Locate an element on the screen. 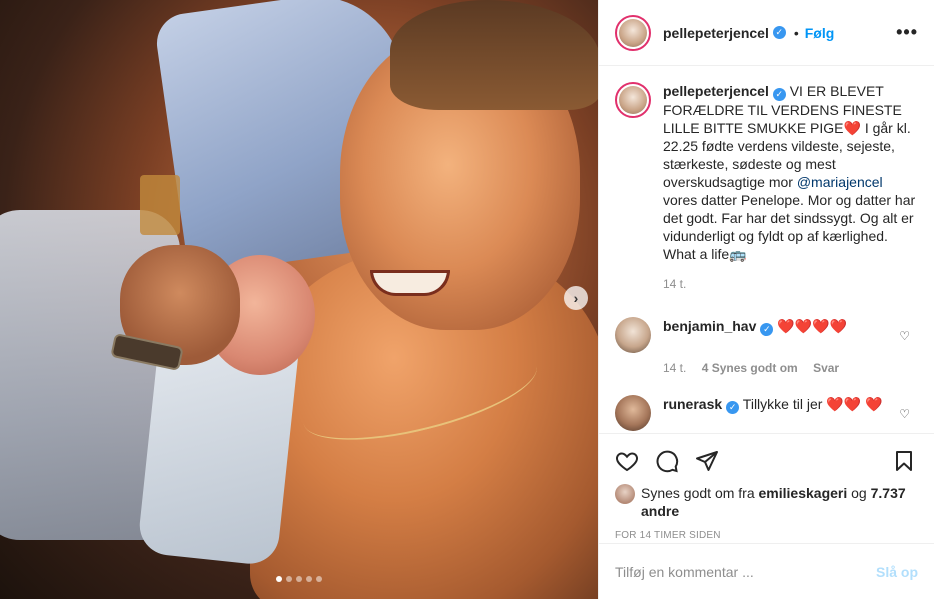  photo-shelf is located at coordinates (160, 205).